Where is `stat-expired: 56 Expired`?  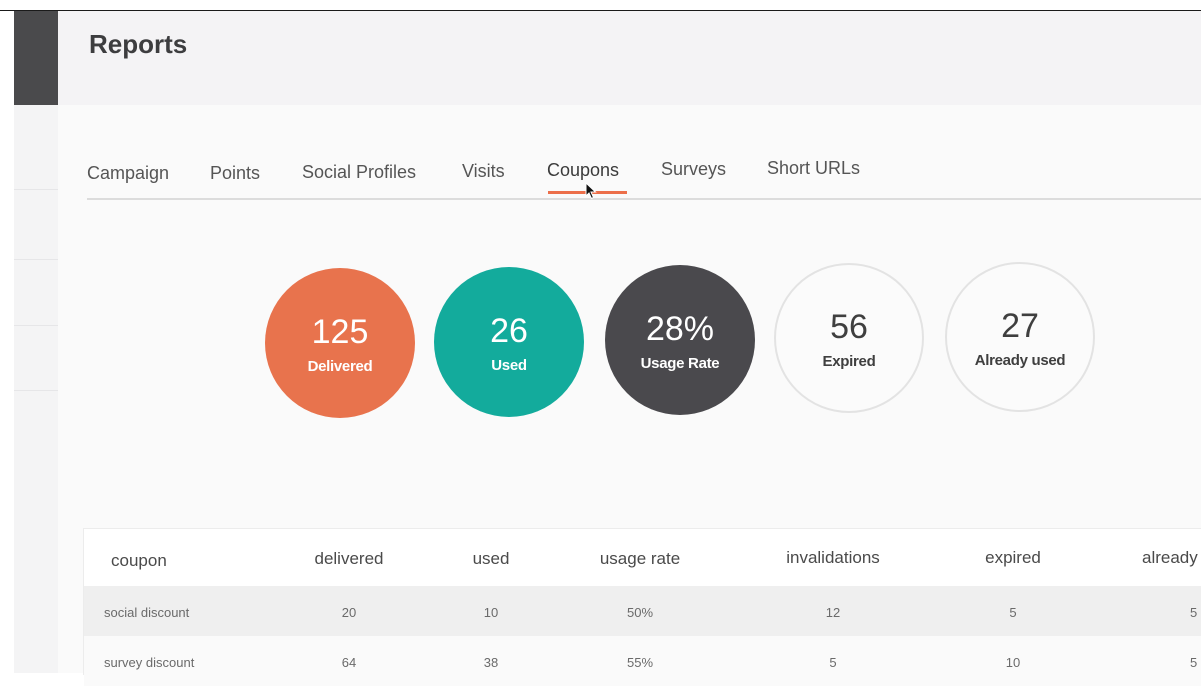
stat-expired: 56 Expired is located at coordinates (849, 338).